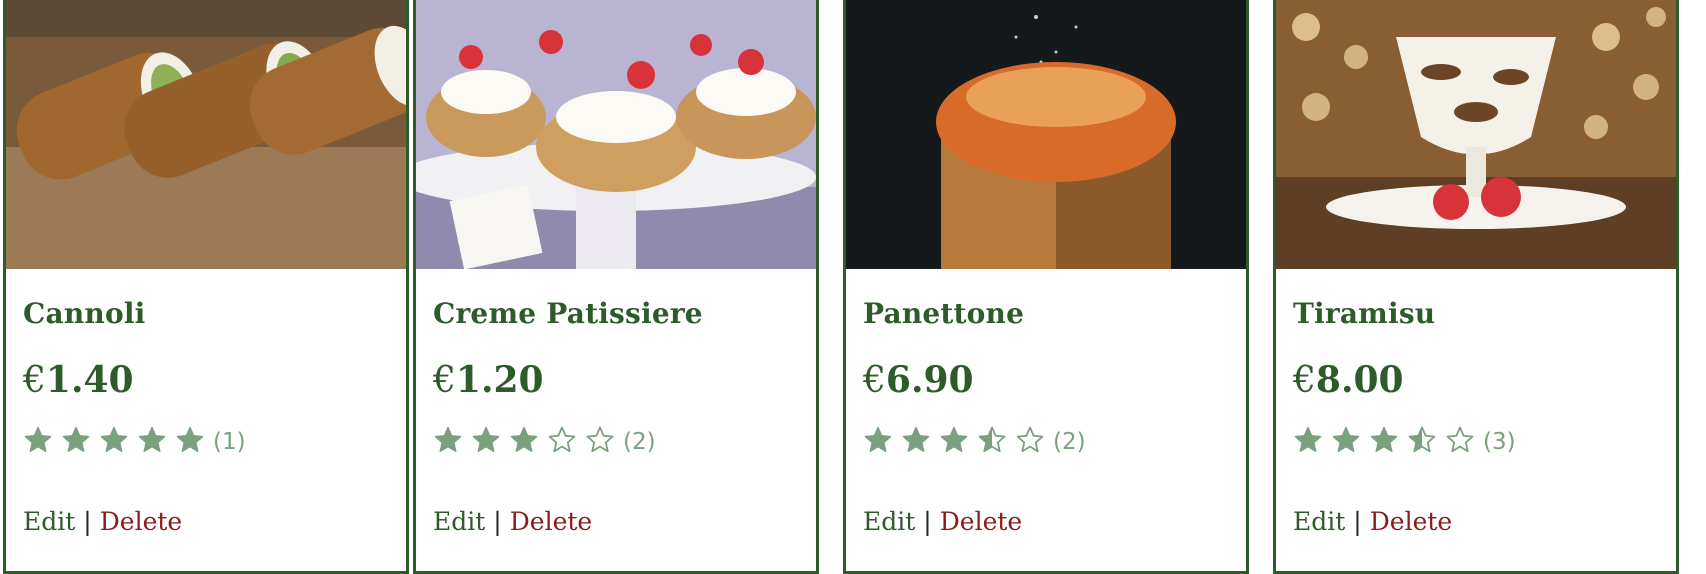 This screenshot has width=1706, height=574. Describe the element at coordinates (1359, 380) in the screenshot. I see `price-value: 8.00` at that location.